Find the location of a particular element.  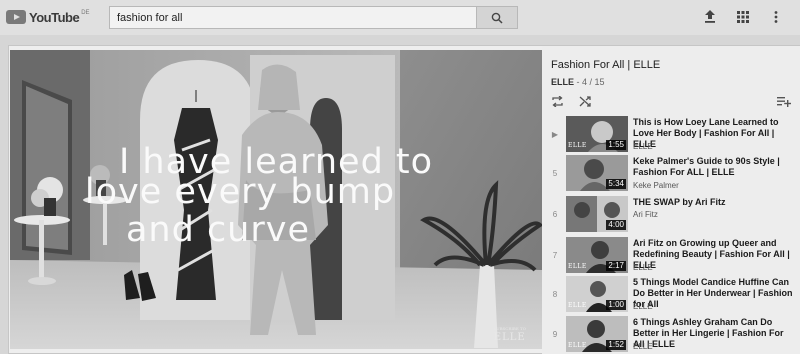

search-bar is located at coordinates (313, 17).